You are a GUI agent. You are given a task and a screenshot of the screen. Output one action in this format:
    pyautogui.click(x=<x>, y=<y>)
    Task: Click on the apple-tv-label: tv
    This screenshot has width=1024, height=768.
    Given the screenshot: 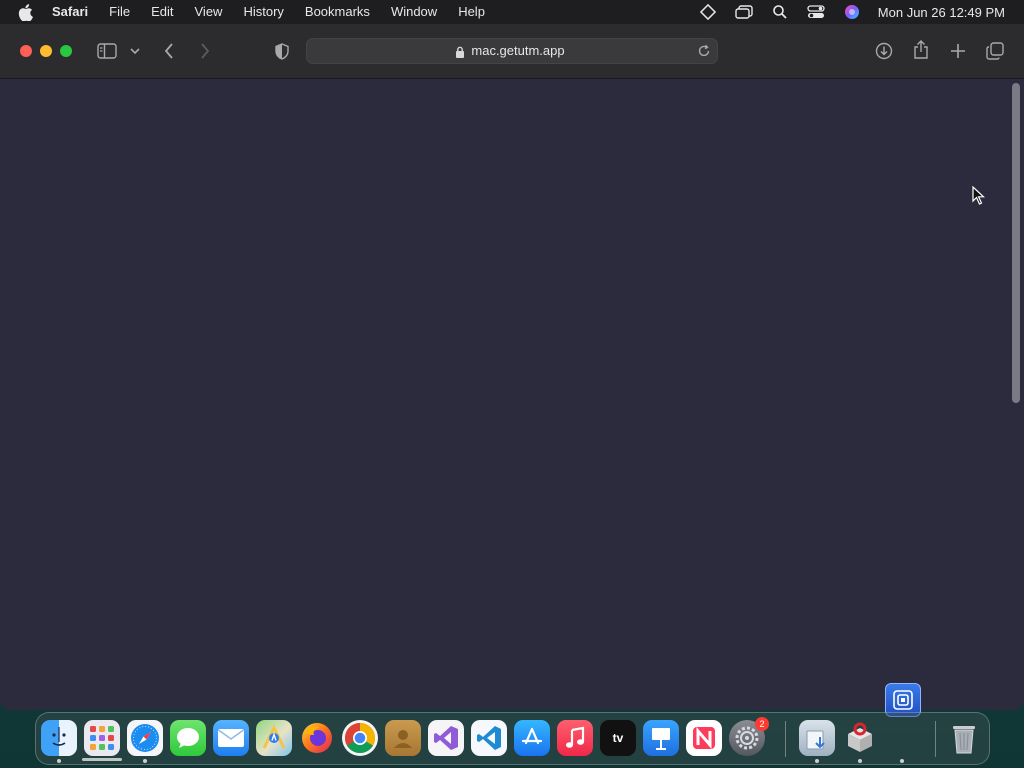 What is the action you would take?
    pyautogui.click(x=618, y=738)
    